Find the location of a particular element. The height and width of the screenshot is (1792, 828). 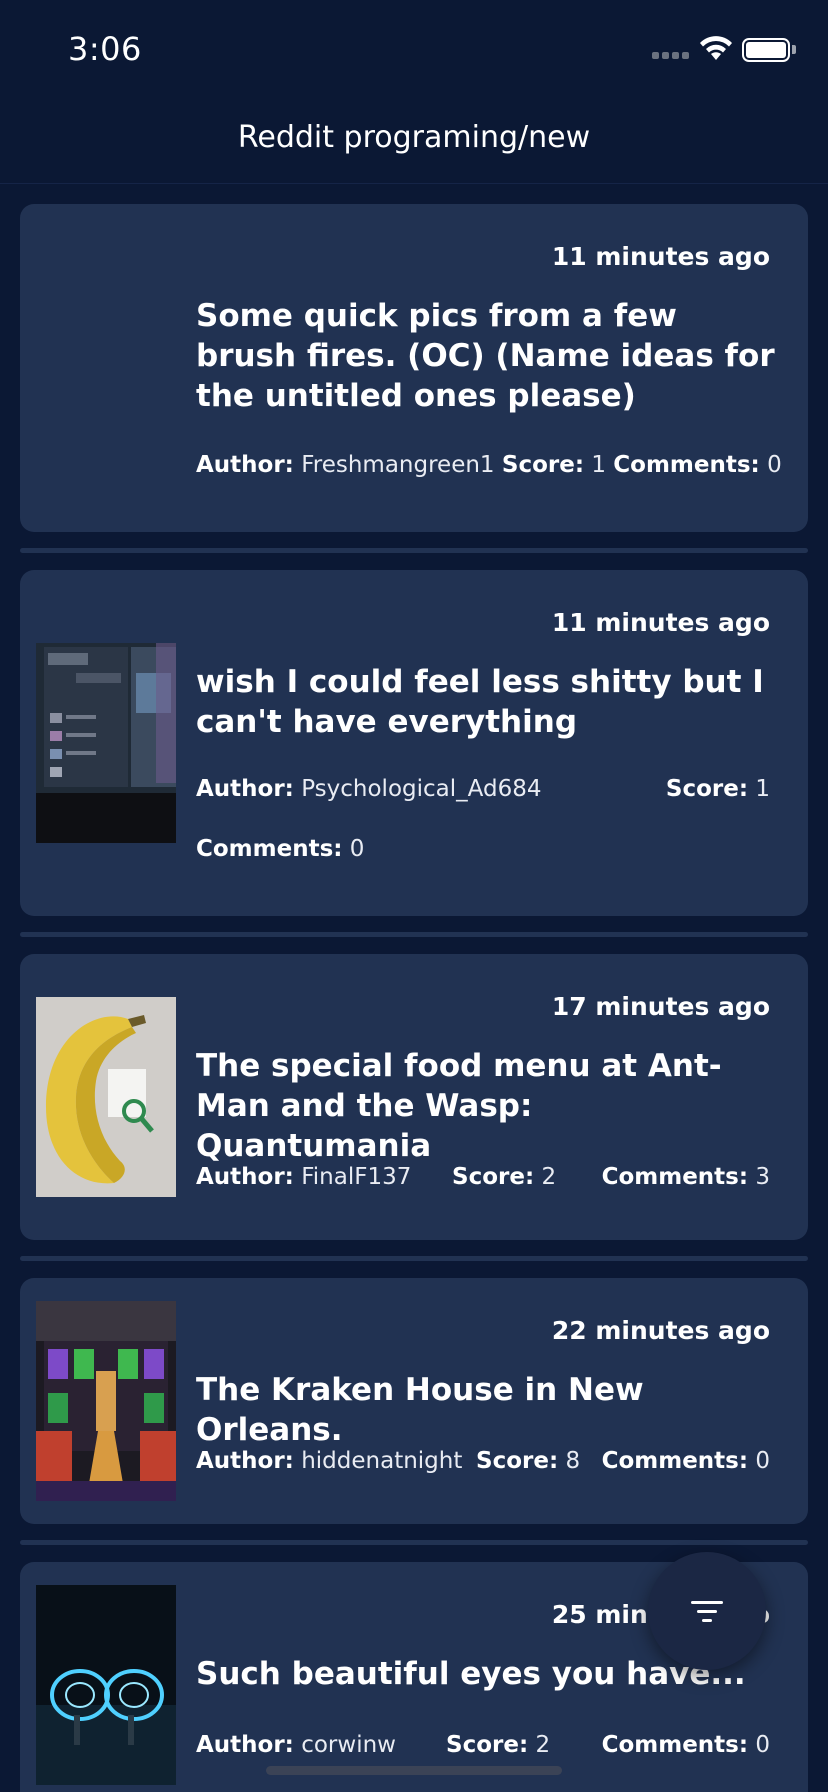

navigation-bar: Reddit programing/new is located at coordinates (414, 142).